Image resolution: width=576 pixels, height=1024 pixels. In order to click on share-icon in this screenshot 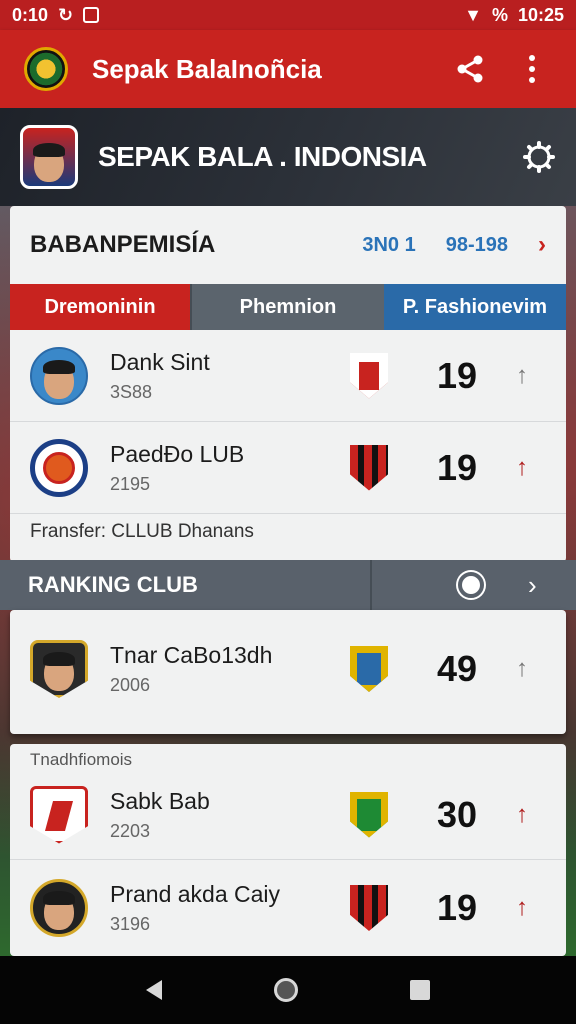, I will do `click(470, 69)`.